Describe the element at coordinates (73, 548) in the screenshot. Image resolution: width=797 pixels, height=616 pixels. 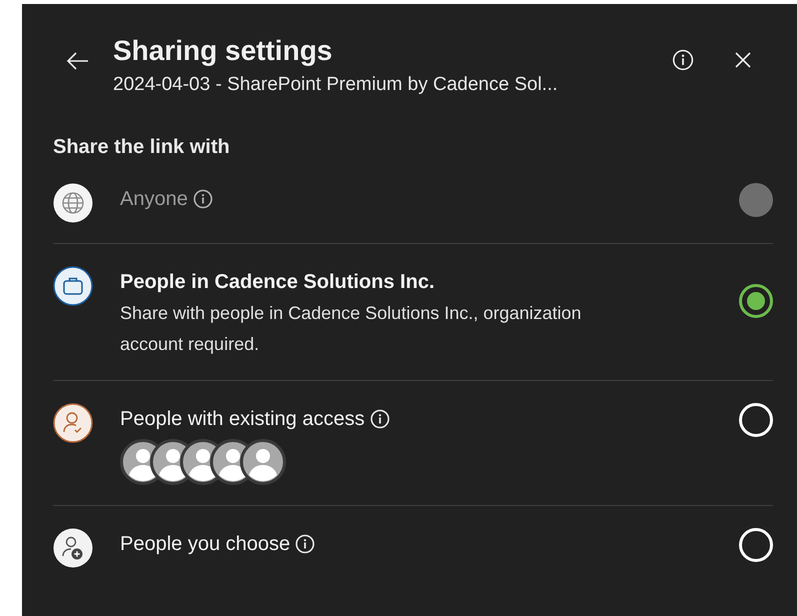
I see `person-add-icon` at that location.